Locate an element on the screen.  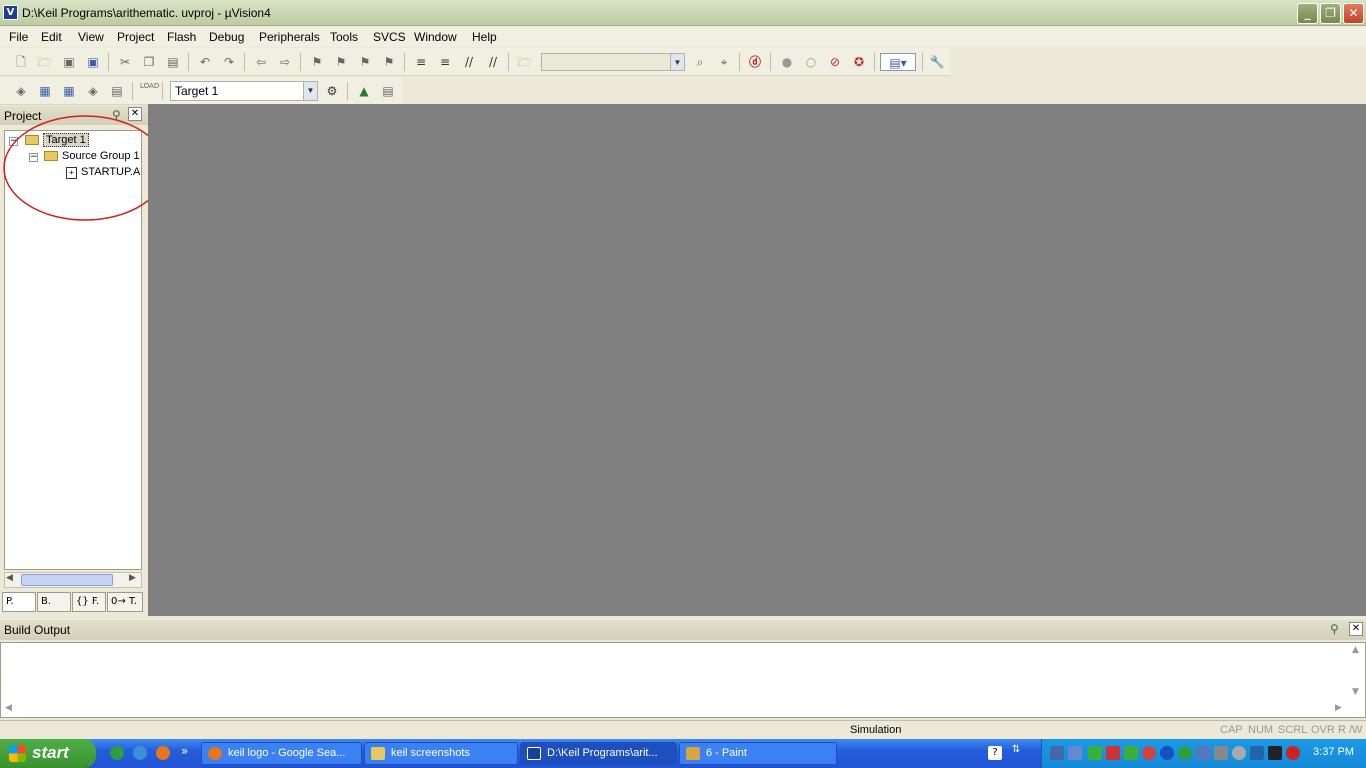
translate-icon: ◈ is located at coordinates (21, 91).